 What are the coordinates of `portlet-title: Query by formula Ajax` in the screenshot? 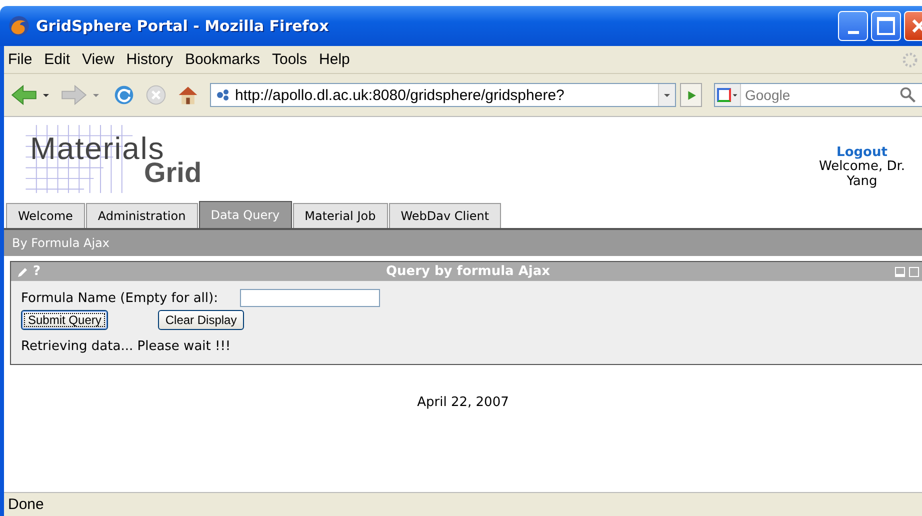 It's located at (468, 271).